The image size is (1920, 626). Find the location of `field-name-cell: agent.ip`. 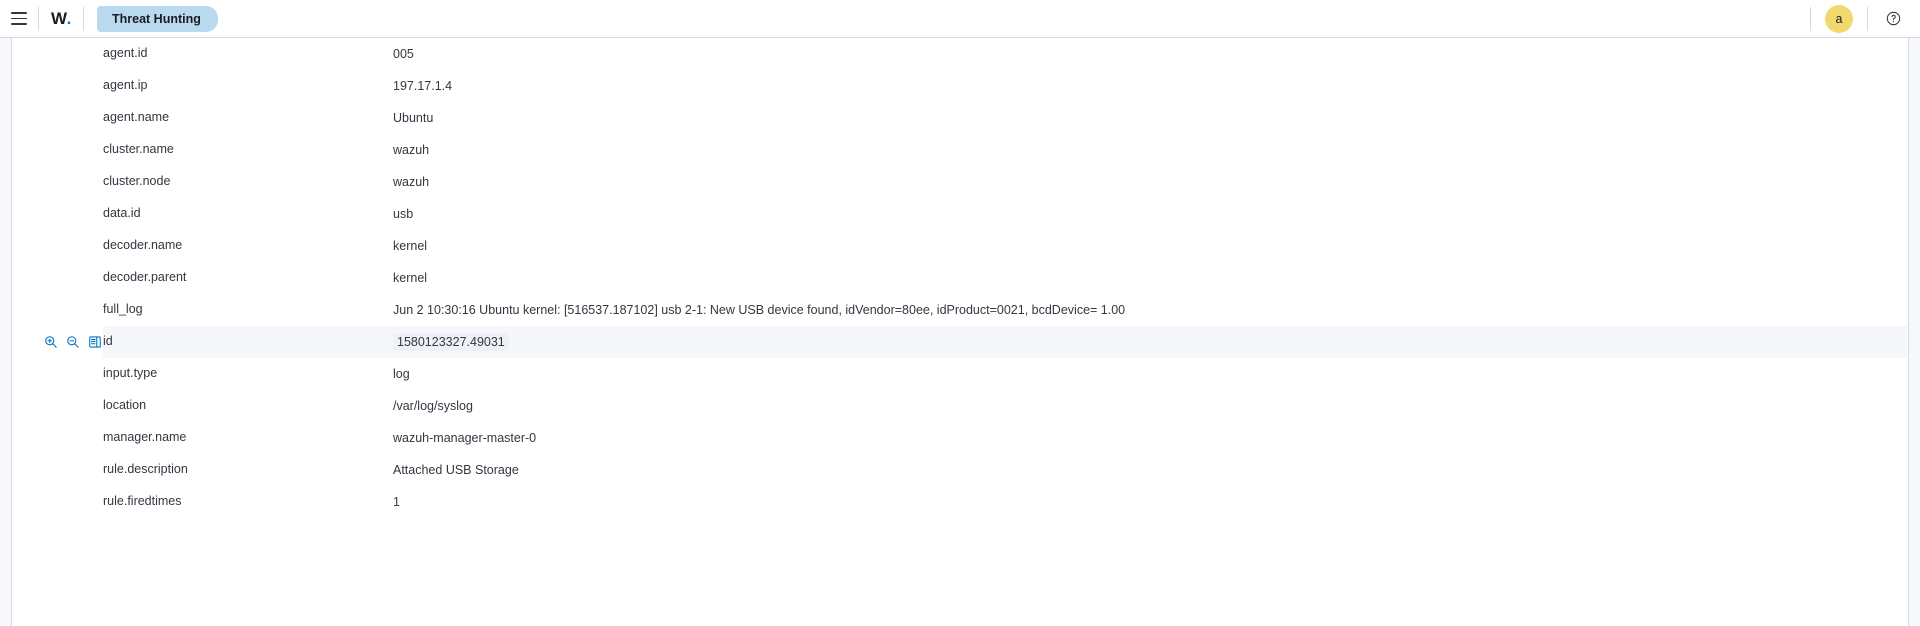

field-name-cell: agent.ip is located at coordinates (125, 85).